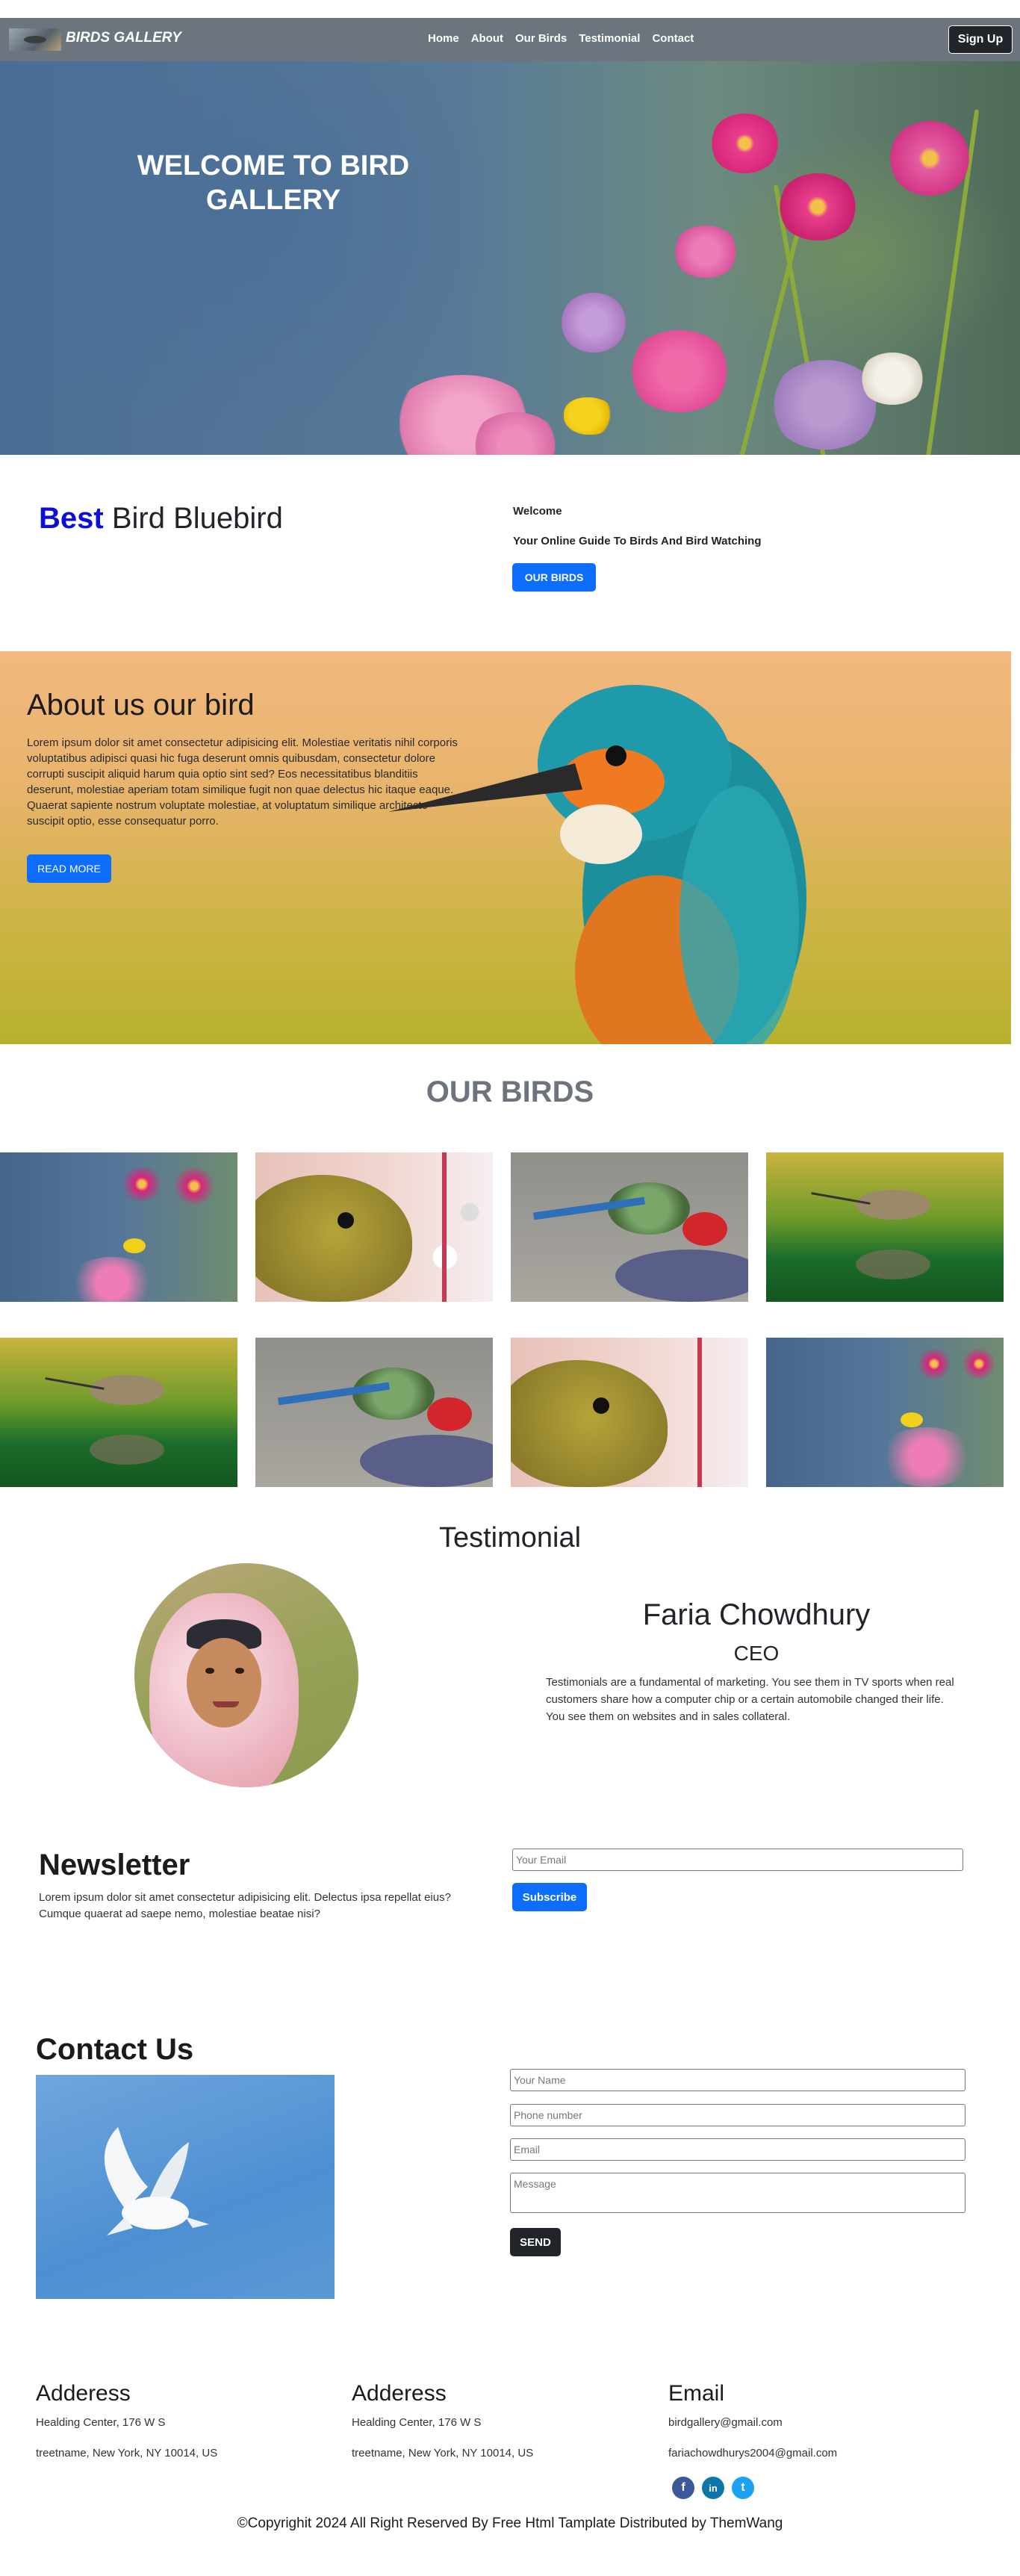 This screenshot has height=2576, width=1020. I want to click on newsletter-title: Newsletter, so click(114, 1865).